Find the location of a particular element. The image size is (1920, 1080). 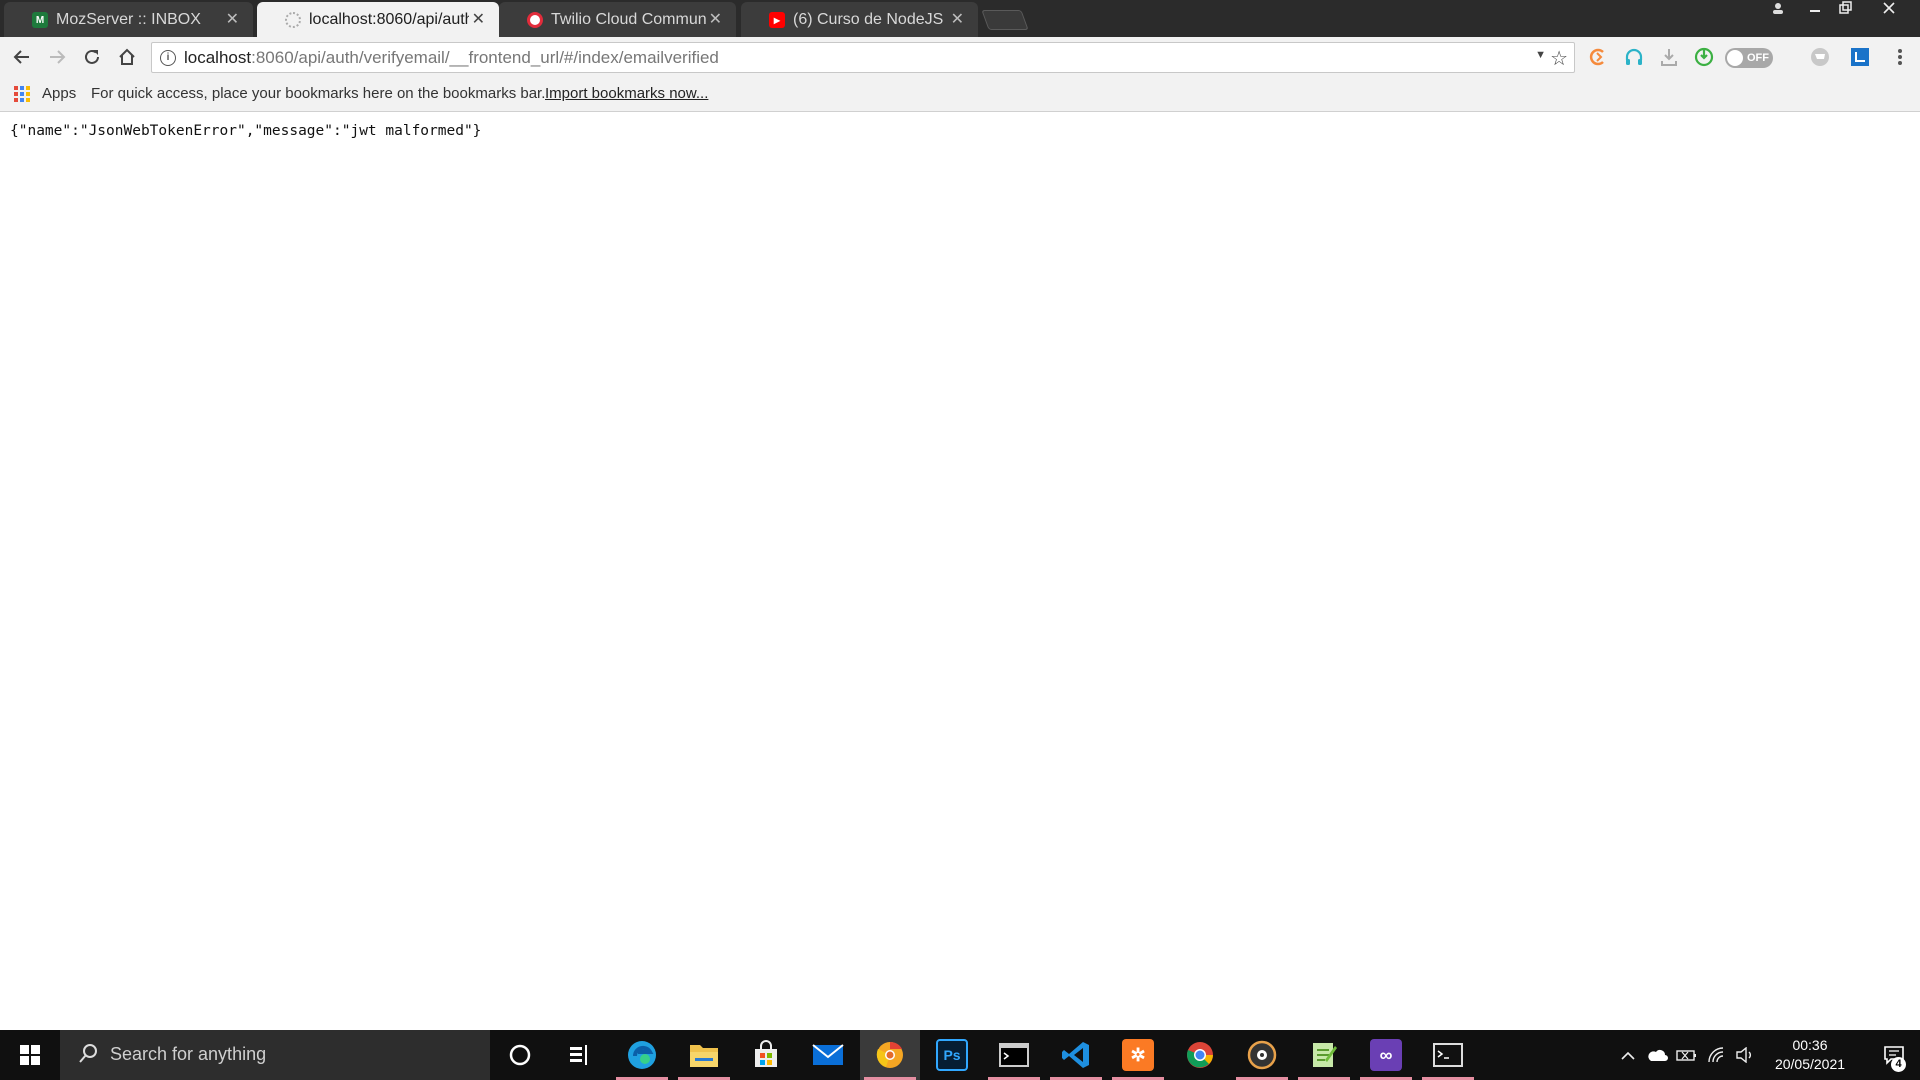

tab-twilio: Twilio Cloud Communica ✕ is located at coordinates (617, 19).